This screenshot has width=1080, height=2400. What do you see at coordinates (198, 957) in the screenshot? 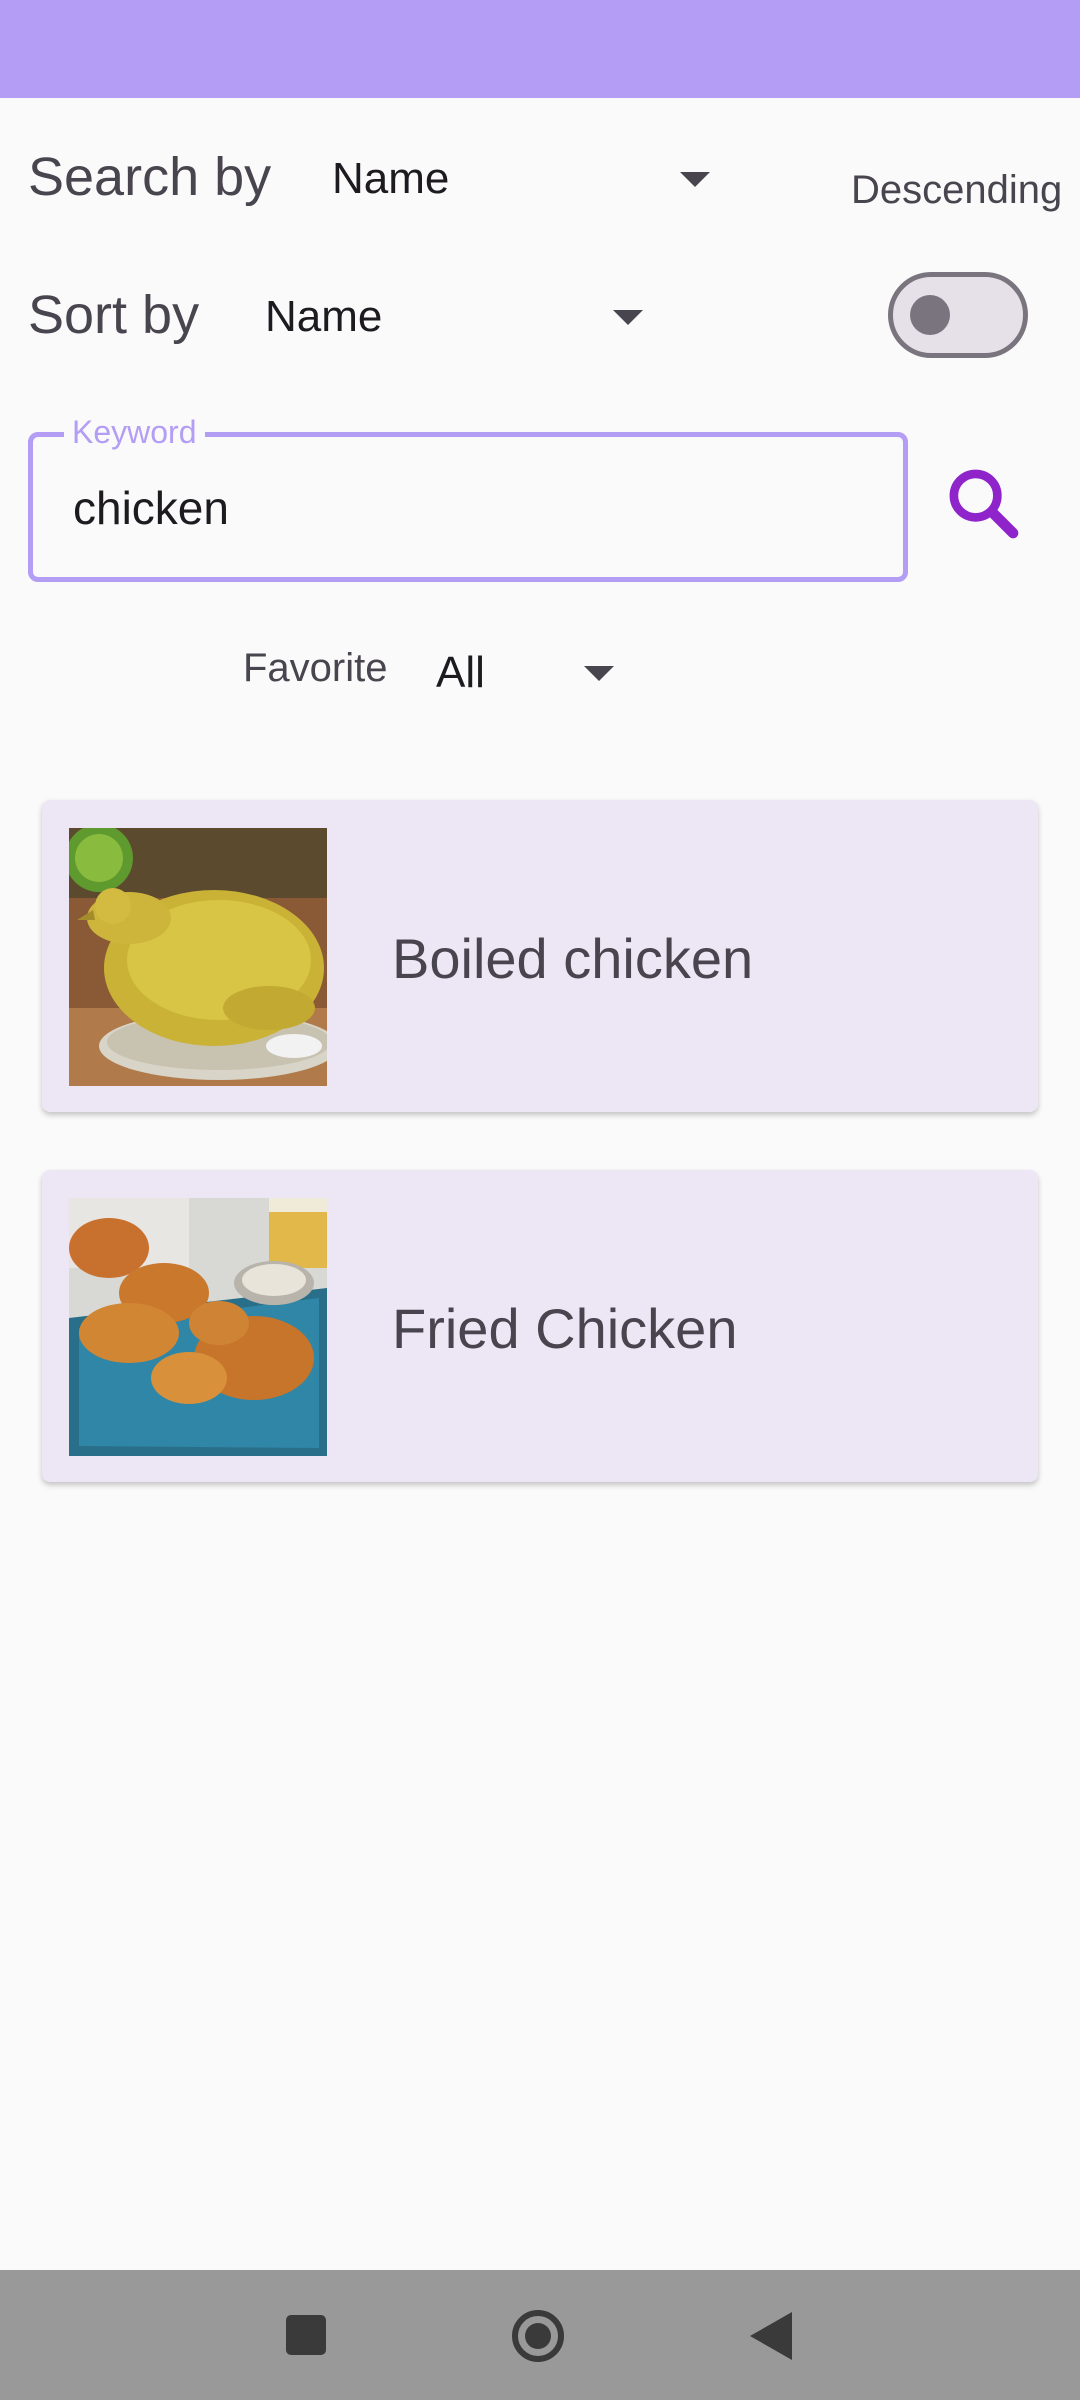
I see `boiled-chicken-photo` at bounding box center [198, 957].